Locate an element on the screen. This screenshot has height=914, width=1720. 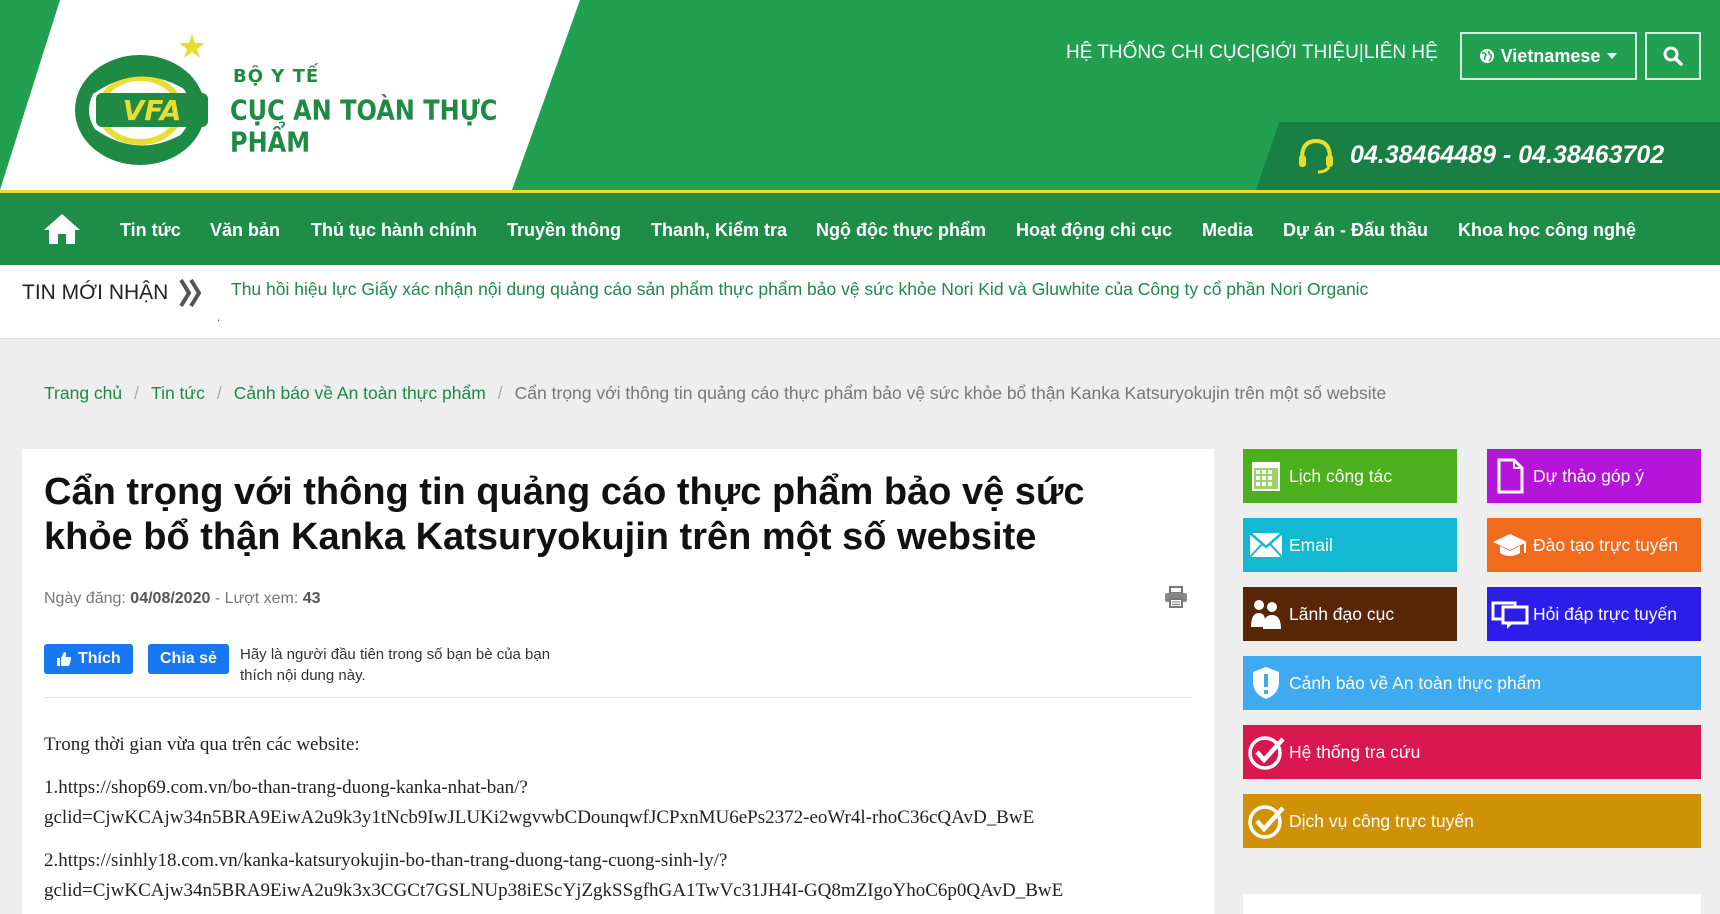
top-links: HỆ THỐNG CHI CỤC | GIỚI THIỆU | LIÊN HỆ is located at coordinates (1252, 53).